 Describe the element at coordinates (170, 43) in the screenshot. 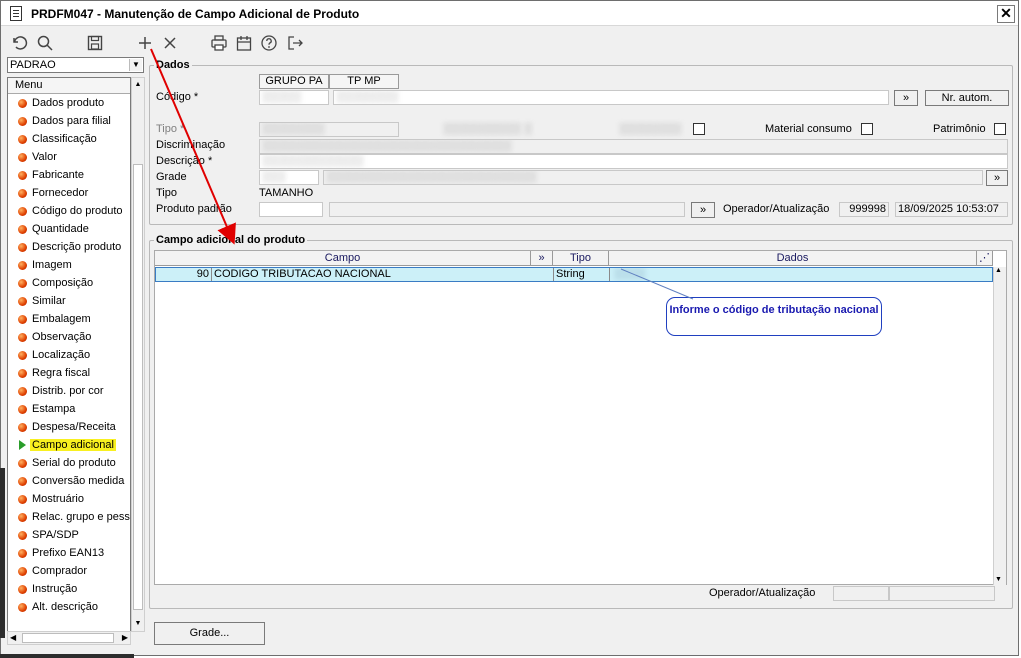

I see `delete-icon` at that location.